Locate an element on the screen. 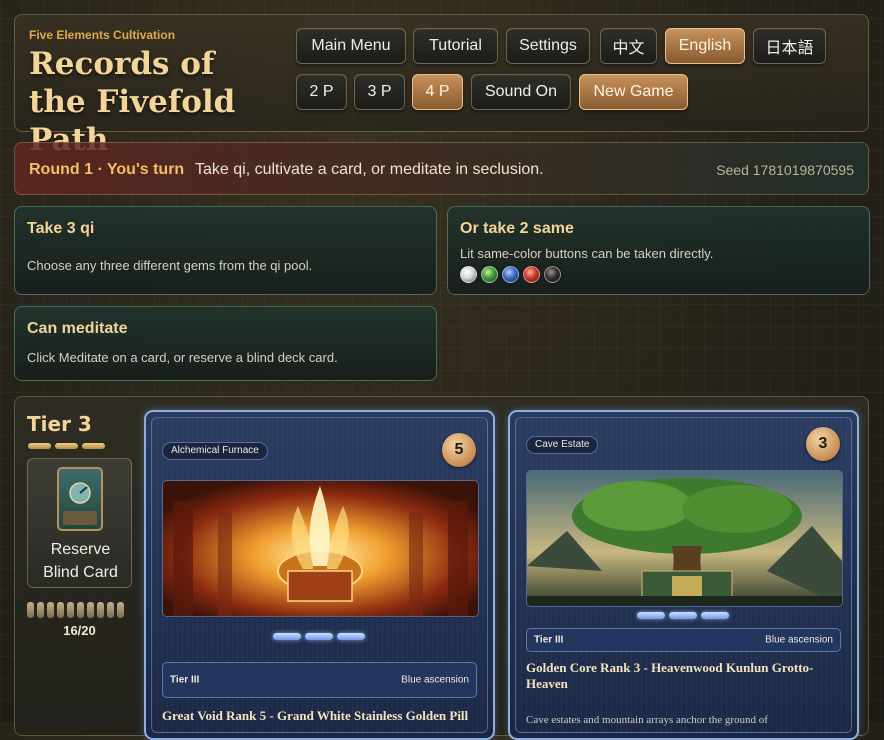 The width and height of the screenshot is (884, 740). reserve-blind-card-button: Reserve Blind Card is located at coordinates (79, 523).